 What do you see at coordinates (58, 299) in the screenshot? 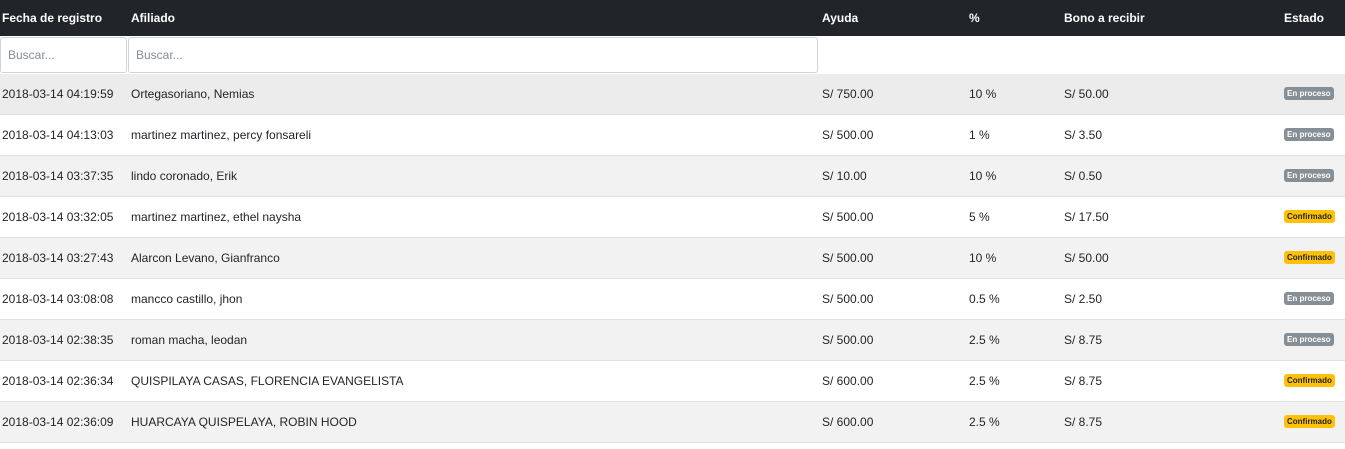
I see `cell-fecha: 2018-03-14 03:08:08` at bounding box center [58, 299].